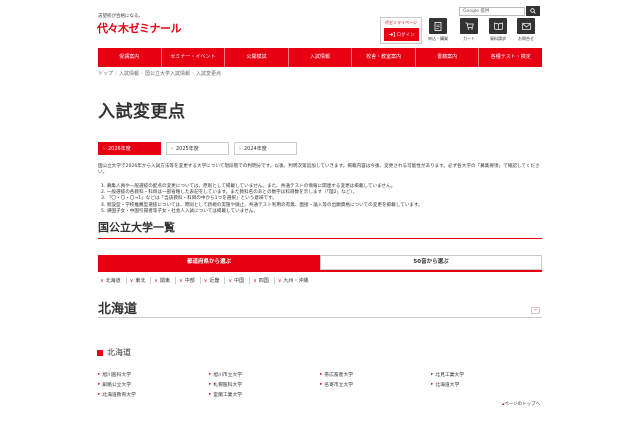 The height and width of the screenshot is (426, 640). Describe the element at coordinates (498, 31) in the screenshot. I see `header-link-document-request: 資料請求` at that location.